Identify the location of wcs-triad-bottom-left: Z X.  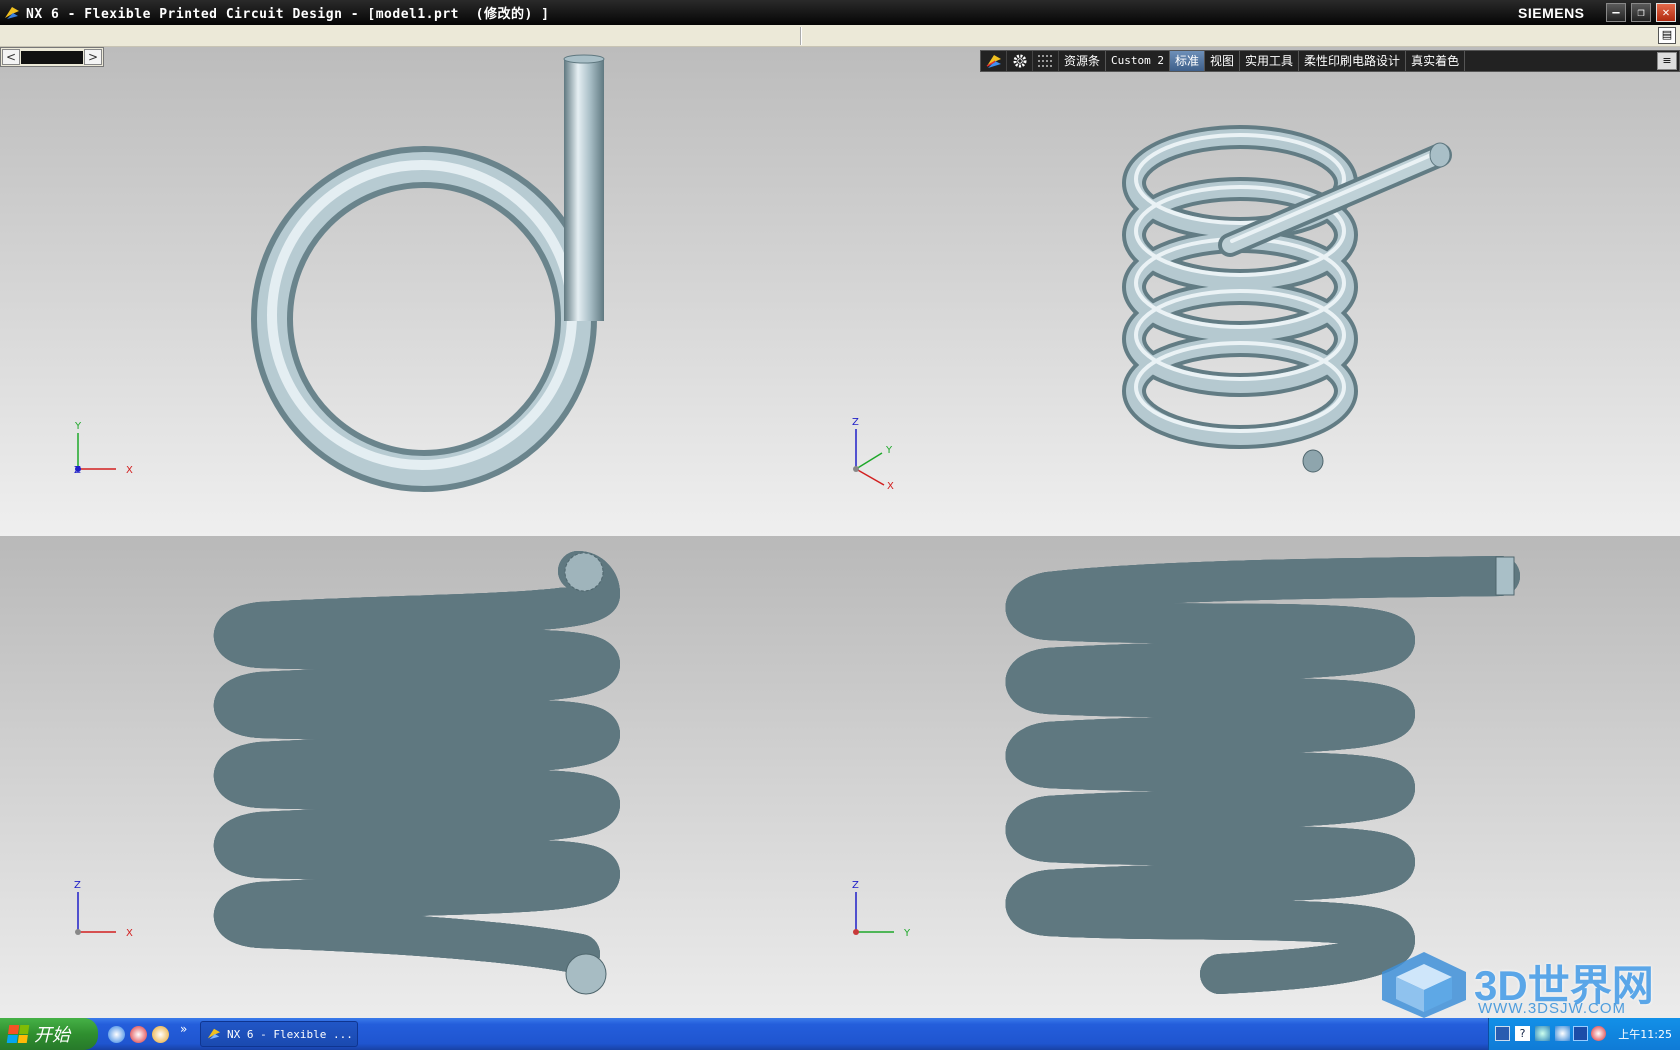
(103, 909).